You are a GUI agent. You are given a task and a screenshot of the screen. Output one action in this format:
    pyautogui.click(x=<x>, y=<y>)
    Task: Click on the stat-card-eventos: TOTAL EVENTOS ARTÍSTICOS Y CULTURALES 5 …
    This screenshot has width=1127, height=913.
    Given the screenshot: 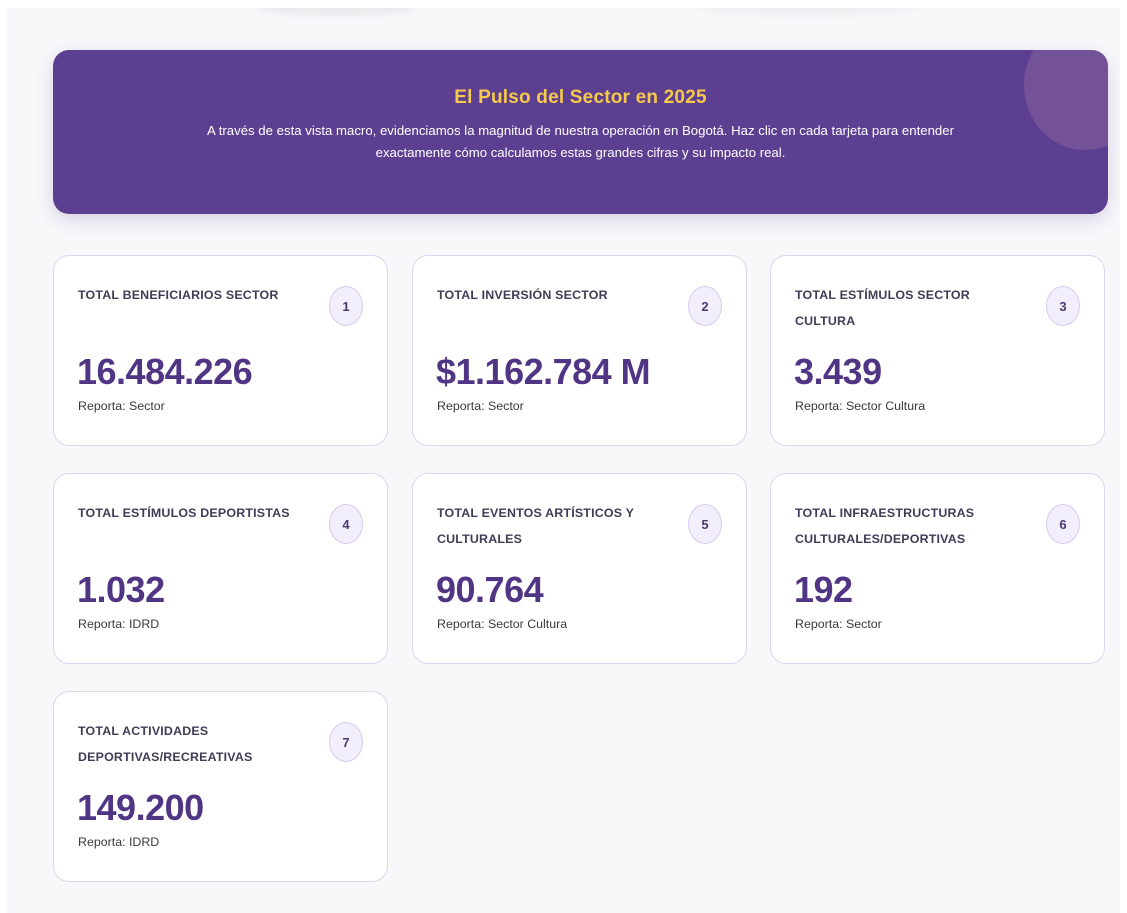 What is the action you would take?
    pyautogui.click(x=579, y=568)
    